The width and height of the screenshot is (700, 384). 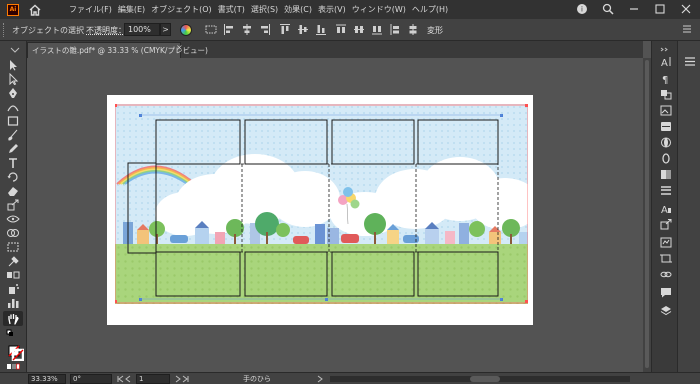 I want to click on close-icon, so click(x=686, y=9).